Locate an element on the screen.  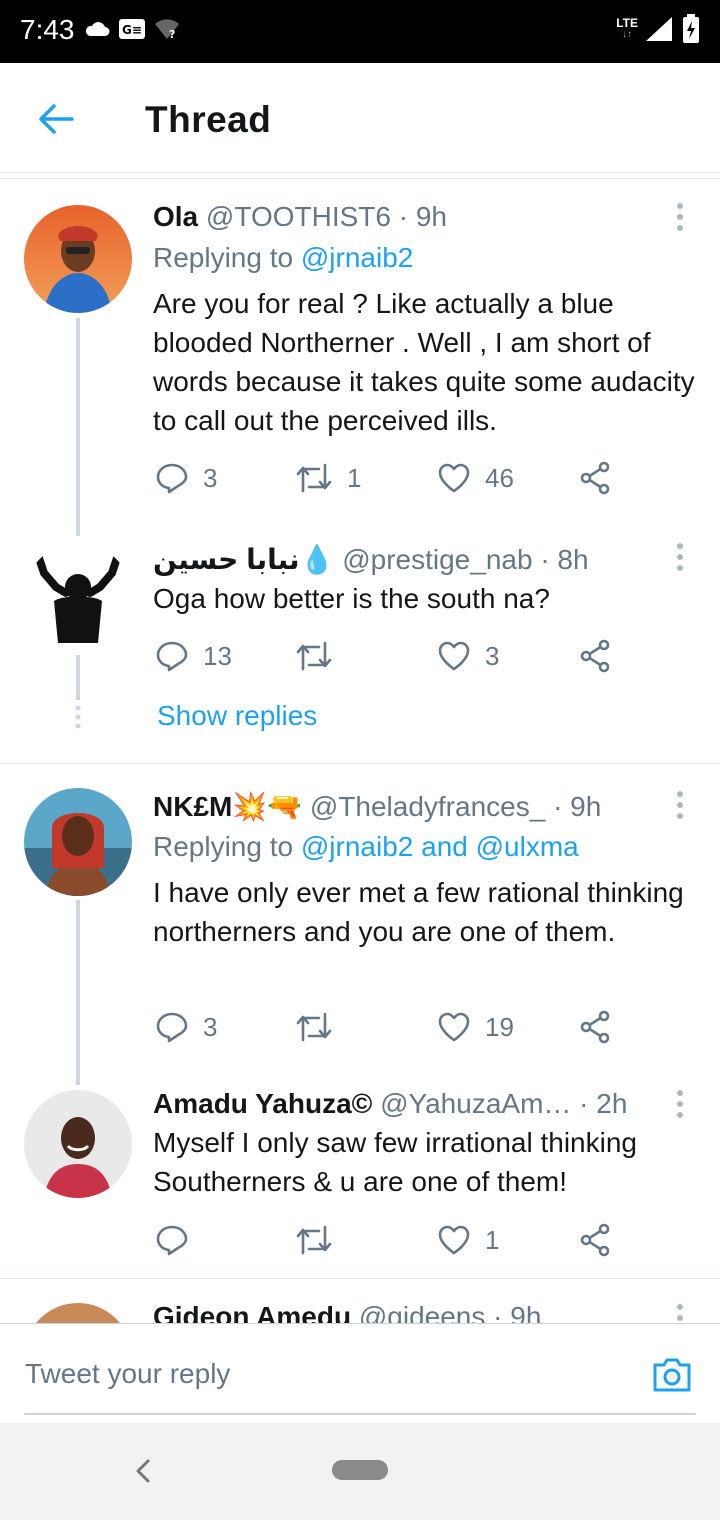
tweet-time: · 8h is located at coordinates (564, 559).